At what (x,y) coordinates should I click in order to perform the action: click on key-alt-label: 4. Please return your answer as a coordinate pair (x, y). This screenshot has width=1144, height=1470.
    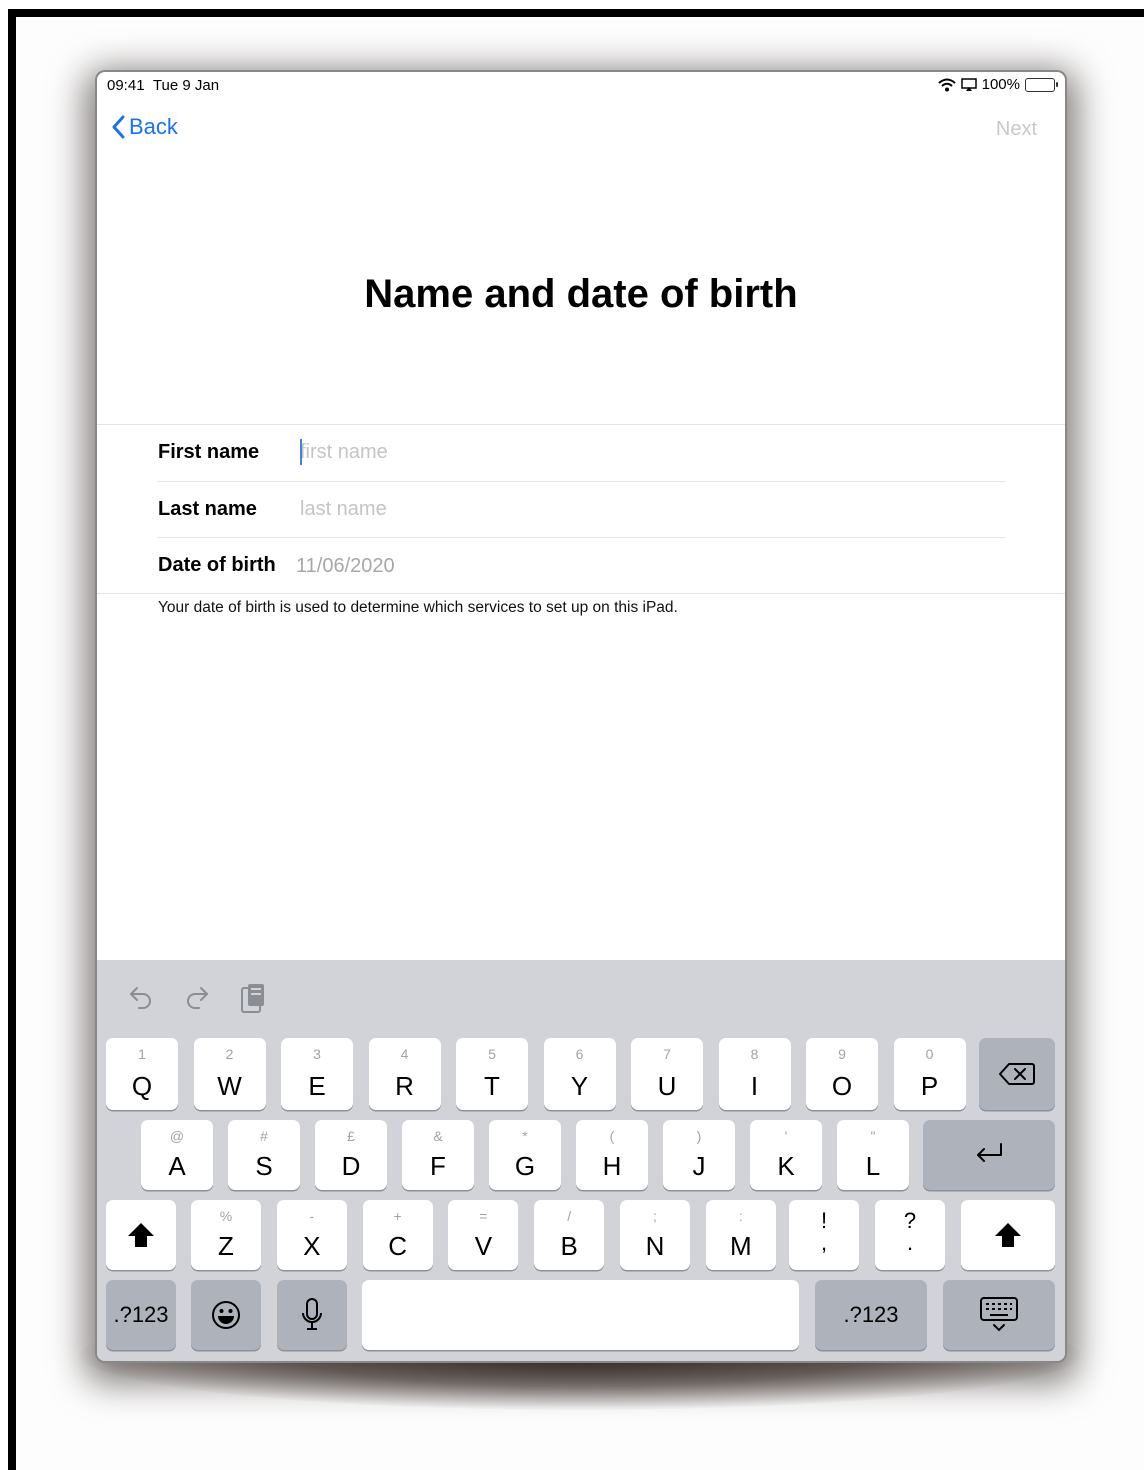
    Looking at the image, I should click on (404, 1054).